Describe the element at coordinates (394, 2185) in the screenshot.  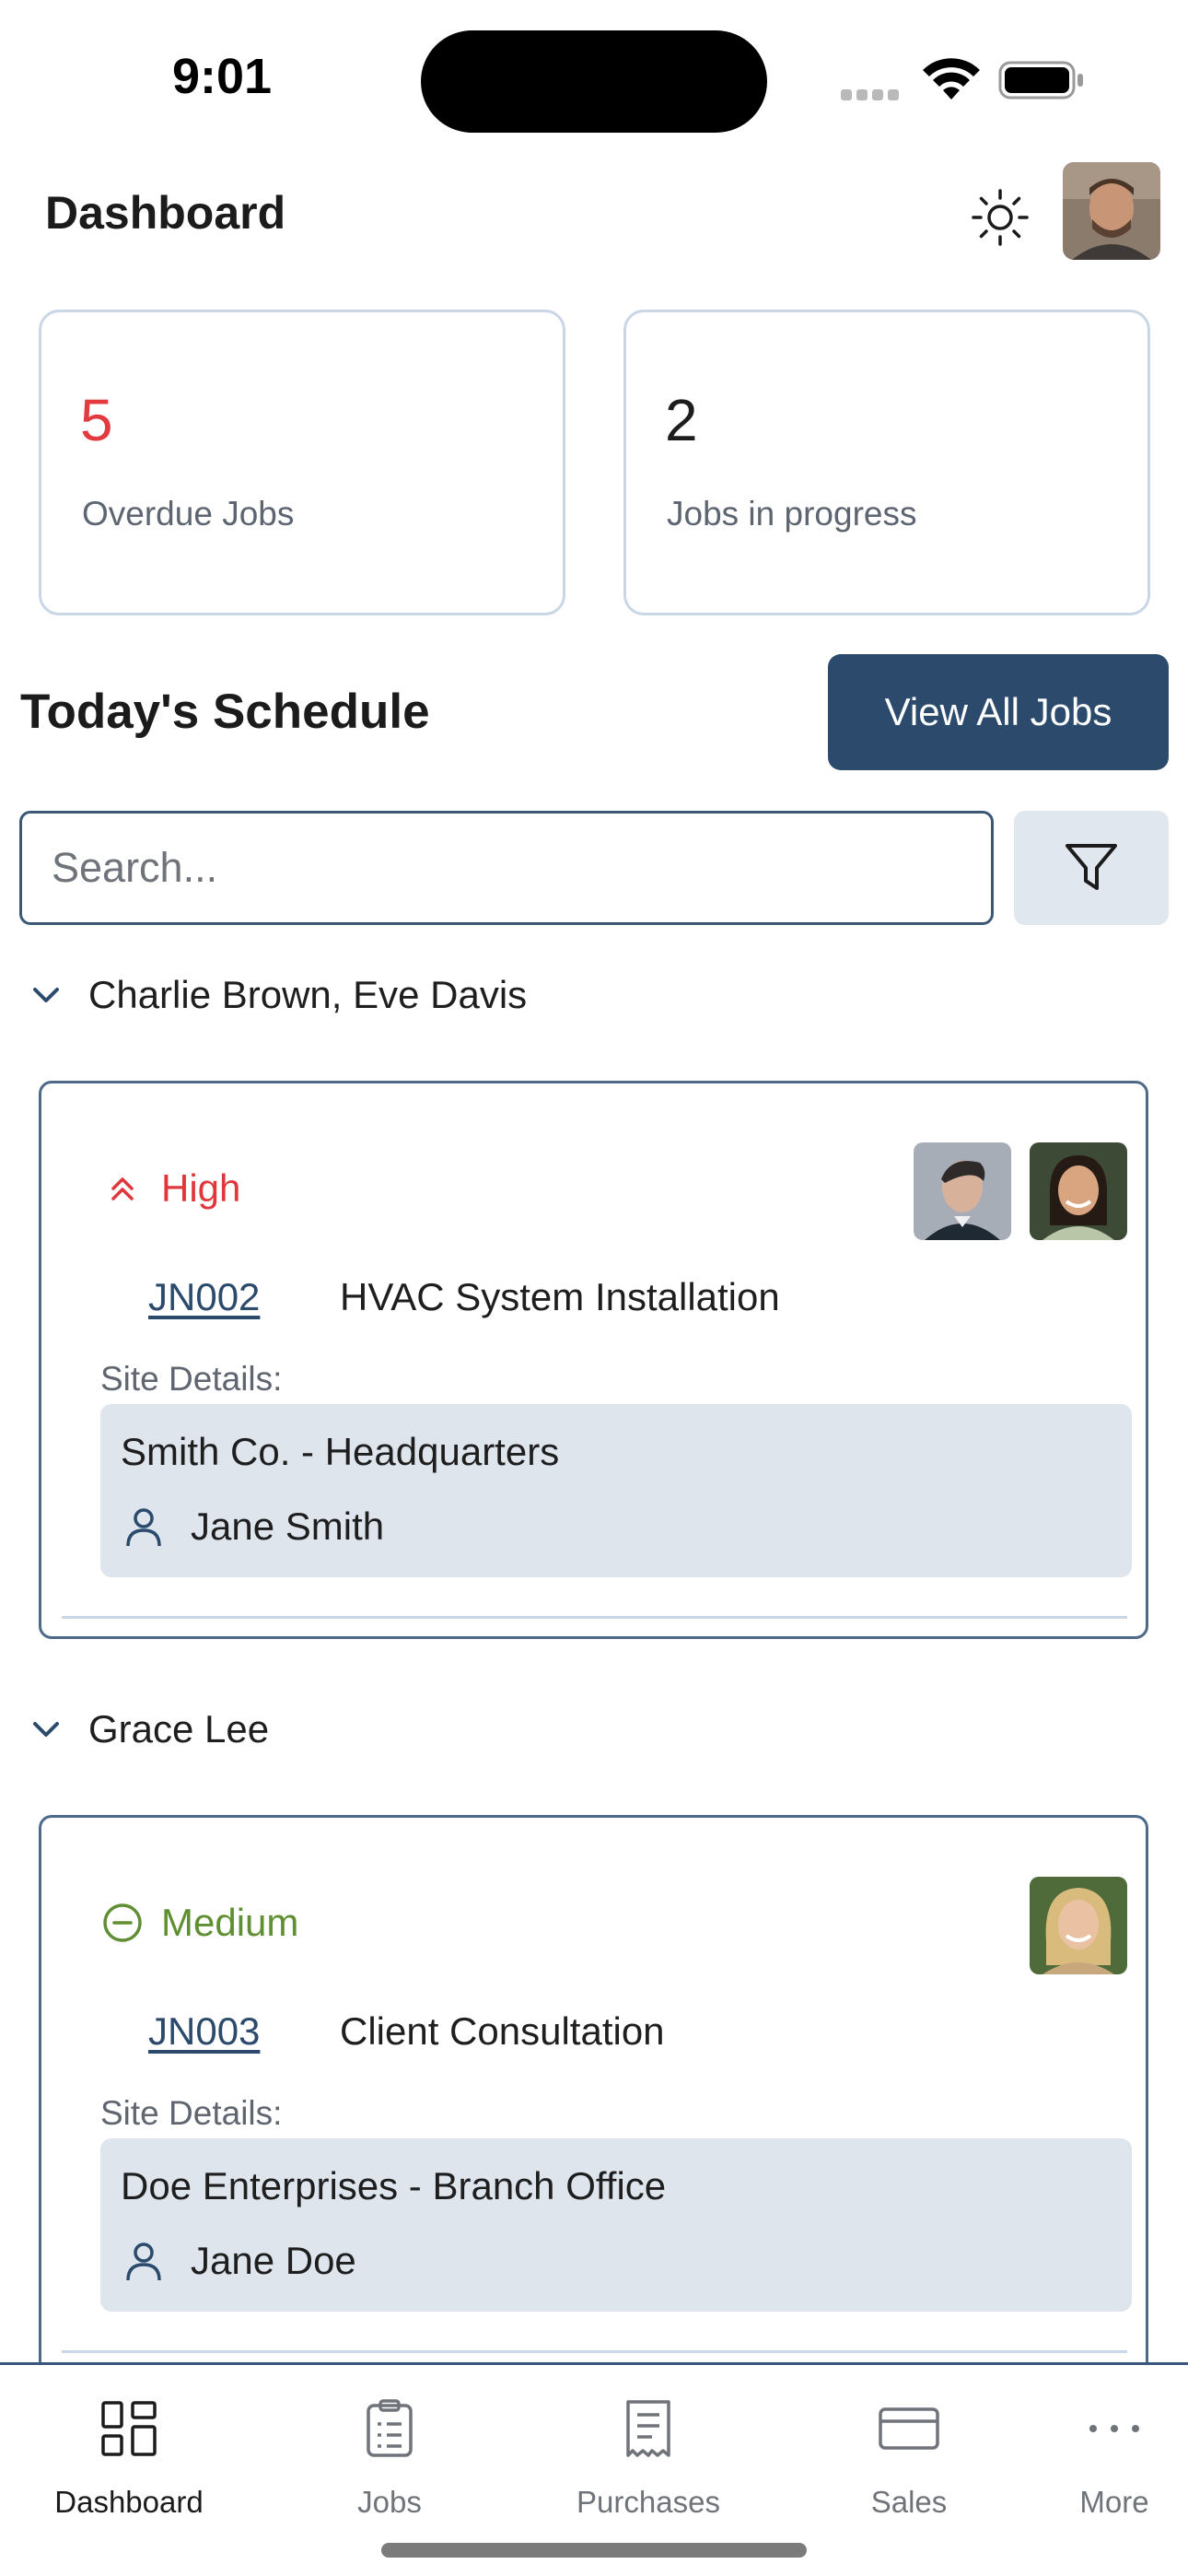
I see `site-name: Doe Enterprises - Branch Office` at that location.